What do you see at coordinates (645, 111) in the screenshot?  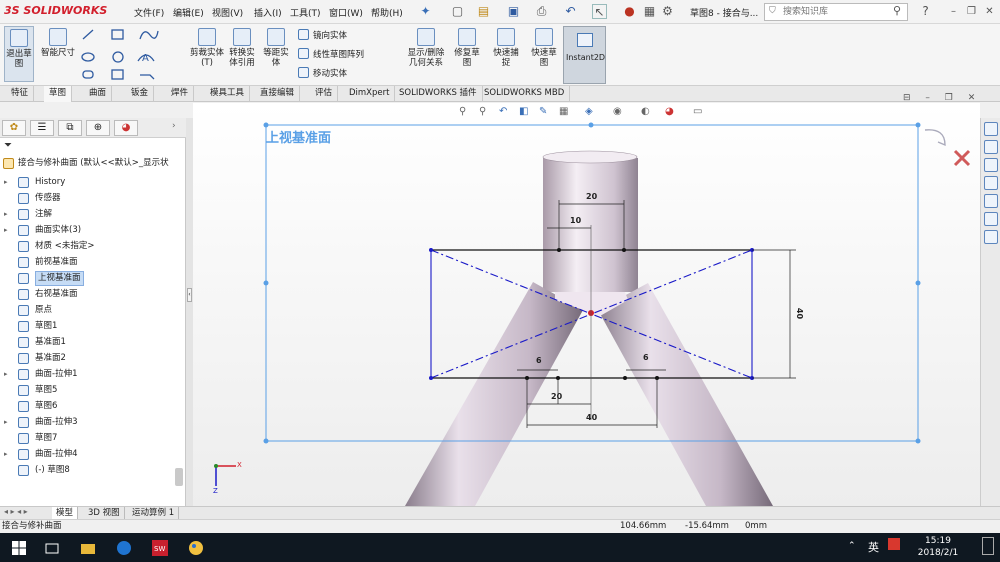 I see `hide-show-icon: ◐` at bounding box center [645, 111].